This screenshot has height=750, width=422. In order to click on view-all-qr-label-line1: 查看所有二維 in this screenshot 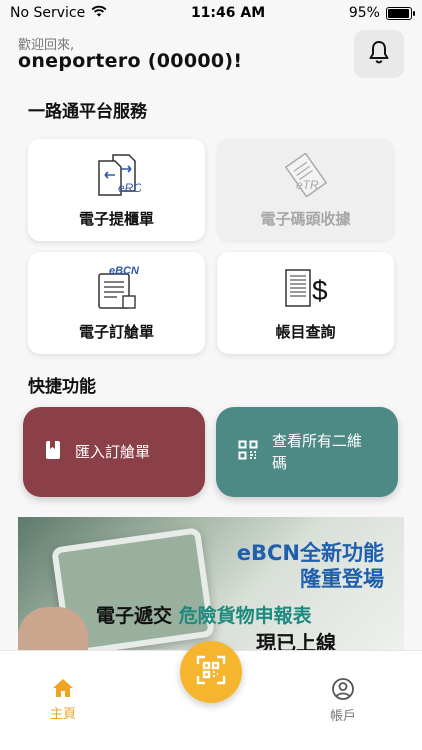, I will do `click(317, 441)`.